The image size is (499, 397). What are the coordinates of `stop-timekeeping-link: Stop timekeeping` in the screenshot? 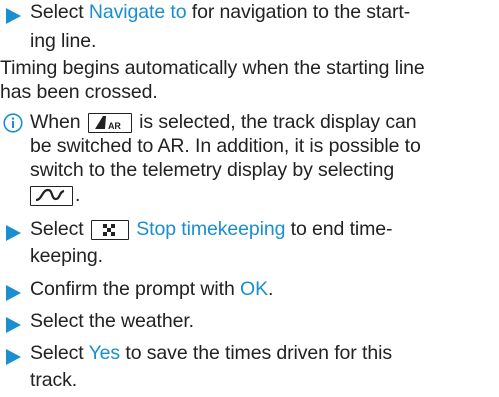 It's located at (210, 229).